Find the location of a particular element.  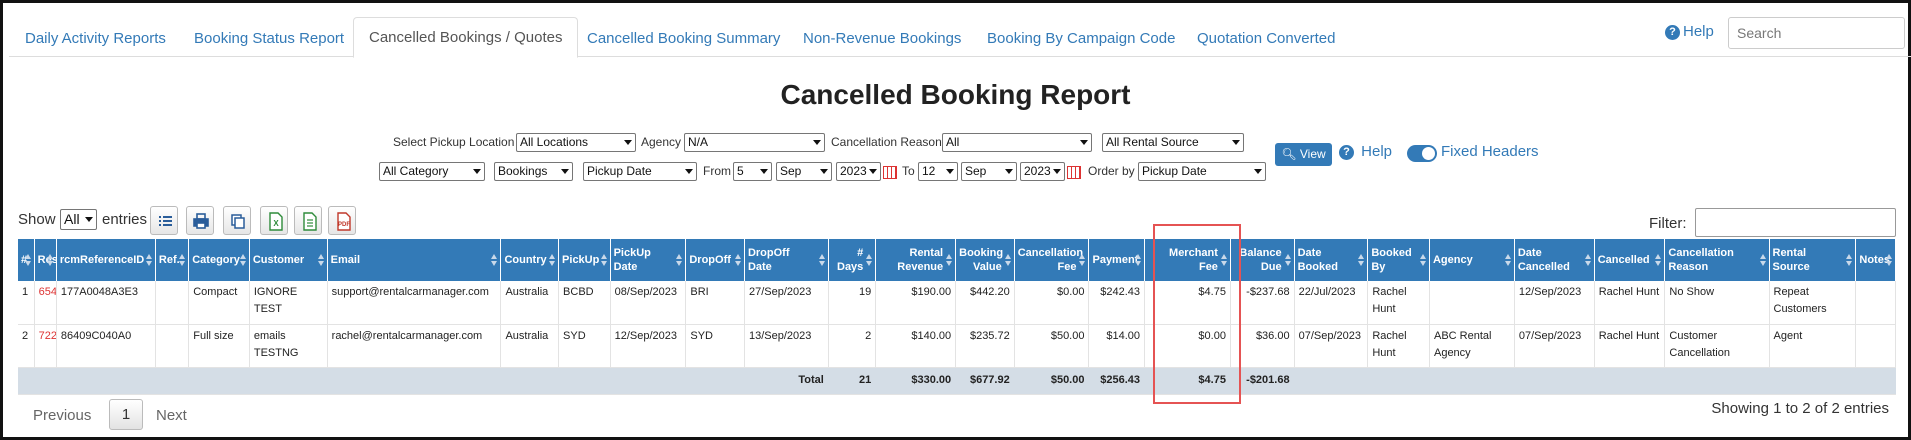

column-header: Agency is located at coordinates (1472, 260).